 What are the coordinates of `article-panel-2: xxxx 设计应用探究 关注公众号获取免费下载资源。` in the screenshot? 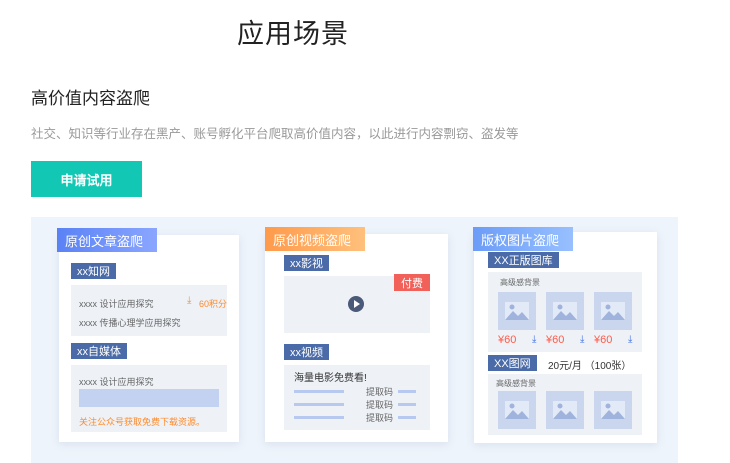 It's located at (149, 398).